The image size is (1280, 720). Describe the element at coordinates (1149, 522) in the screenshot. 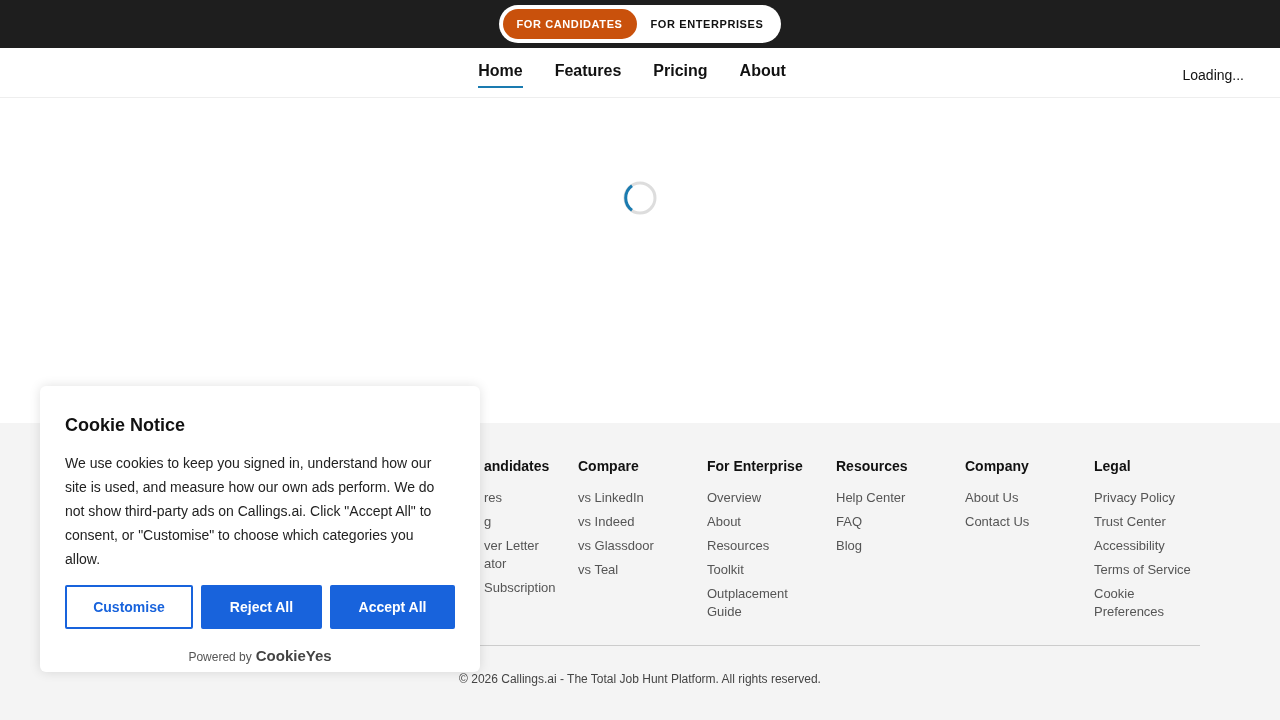

I see `footer-link: Trust Center` at that location.